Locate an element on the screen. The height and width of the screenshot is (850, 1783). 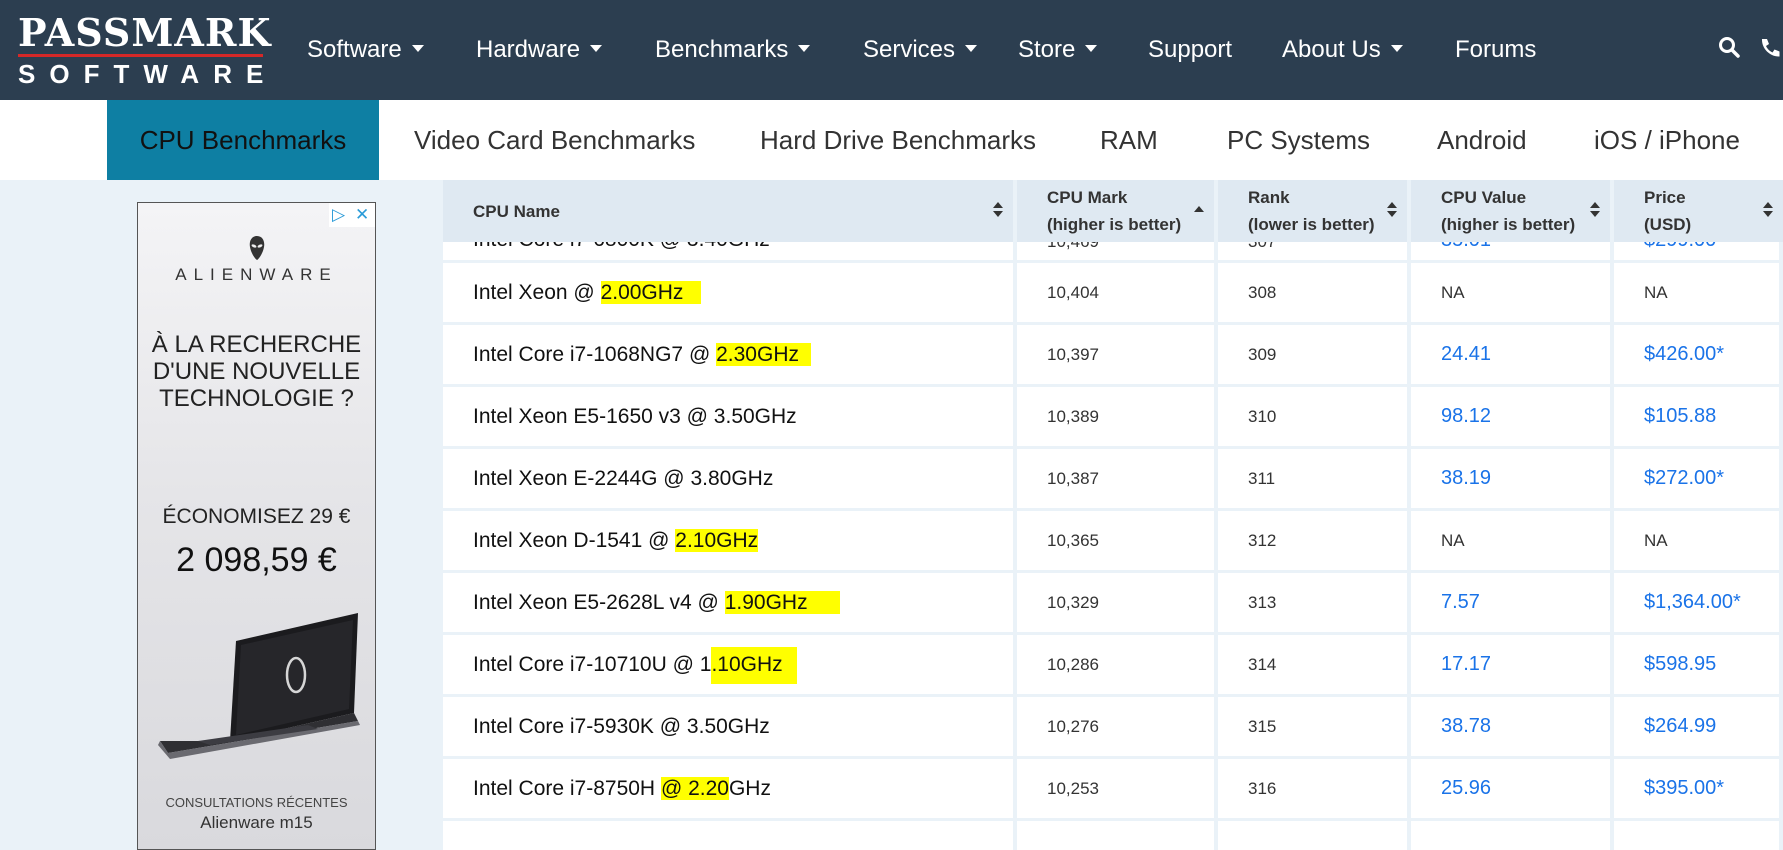
cpu-value-cell: 98.12 is located at coordinates (1512, 415).